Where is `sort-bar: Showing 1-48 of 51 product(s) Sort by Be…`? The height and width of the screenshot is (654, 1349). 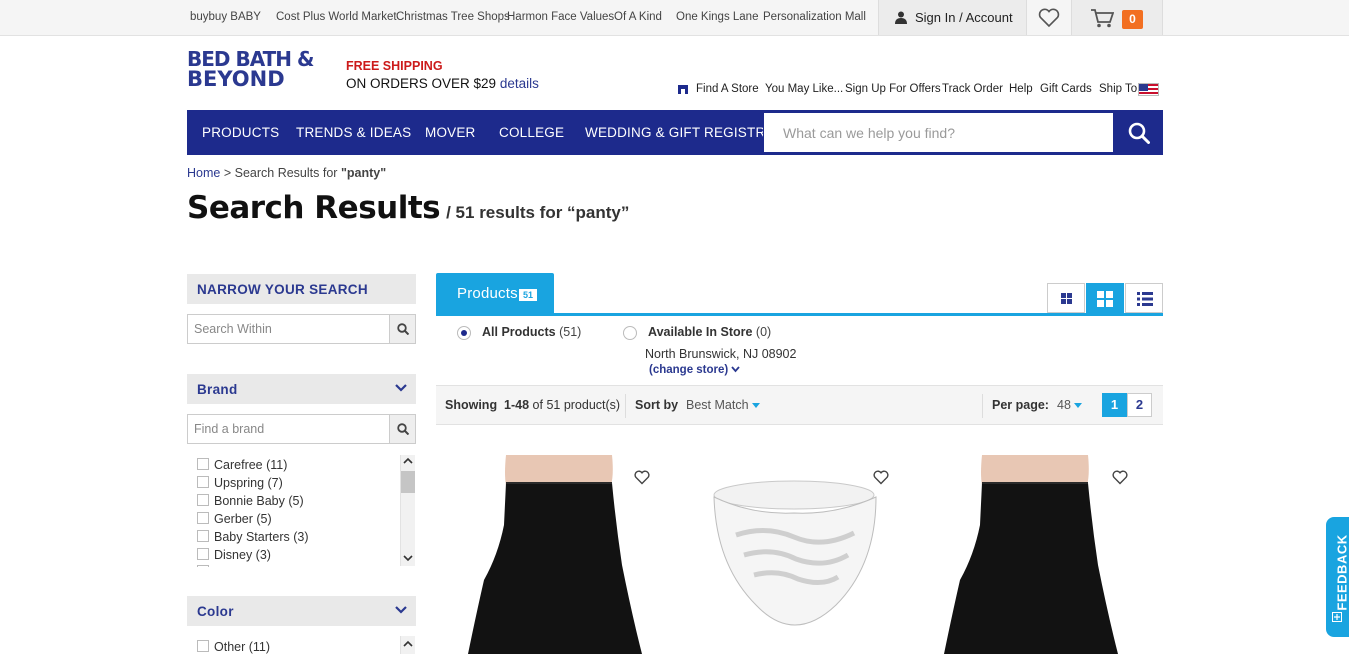 sort-bar: Showing 1-48 of 51 product(s) Sort by Be… is located at coordinates (799, 405).